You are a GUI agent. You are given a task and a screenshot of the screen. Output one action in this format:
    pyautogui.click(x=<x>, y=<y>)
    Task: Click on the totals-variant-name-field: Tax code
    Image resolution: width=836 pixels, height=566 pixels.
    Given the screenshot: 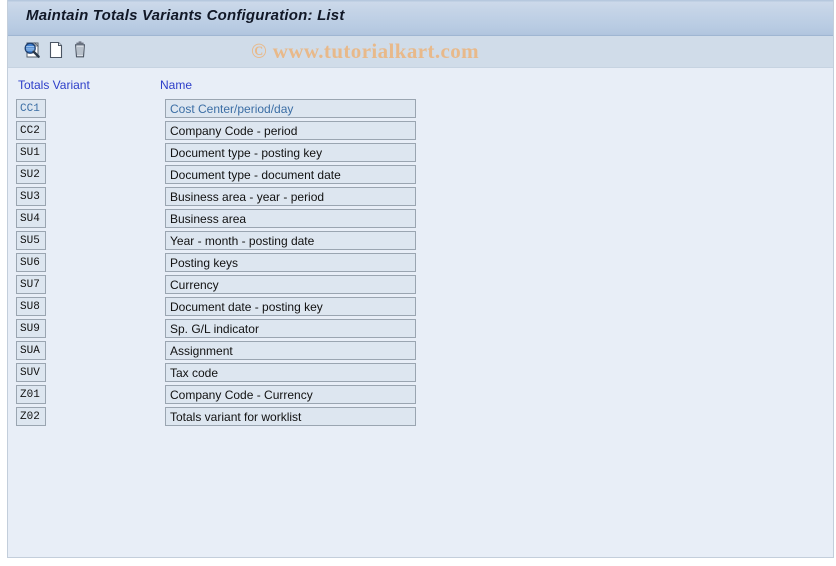 What is the action you would take?
    pyautogui.click(x=290, y=372)
    